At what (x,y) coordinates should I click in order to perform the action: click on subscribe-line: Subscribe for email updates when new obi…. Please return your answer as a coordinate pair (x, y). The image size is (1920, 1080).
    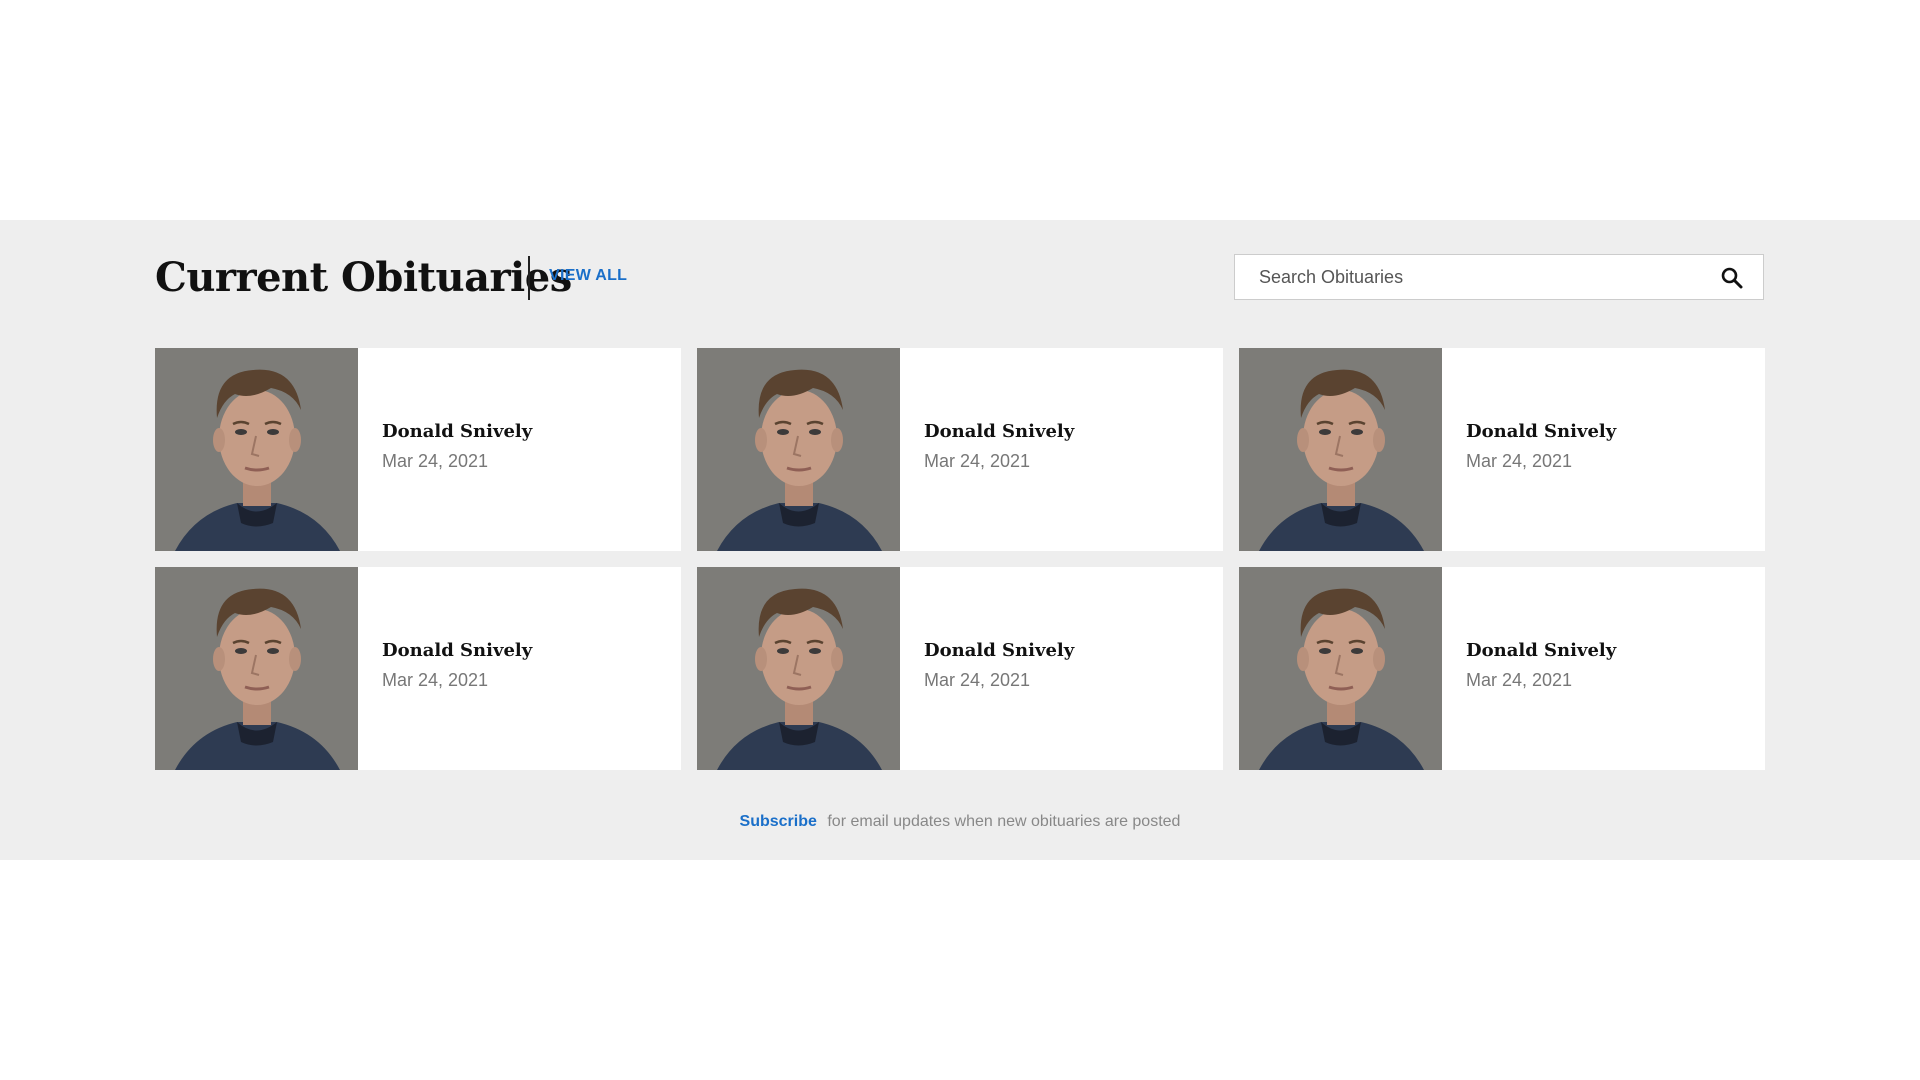
    Looking at the image, I should click on (960, 822).